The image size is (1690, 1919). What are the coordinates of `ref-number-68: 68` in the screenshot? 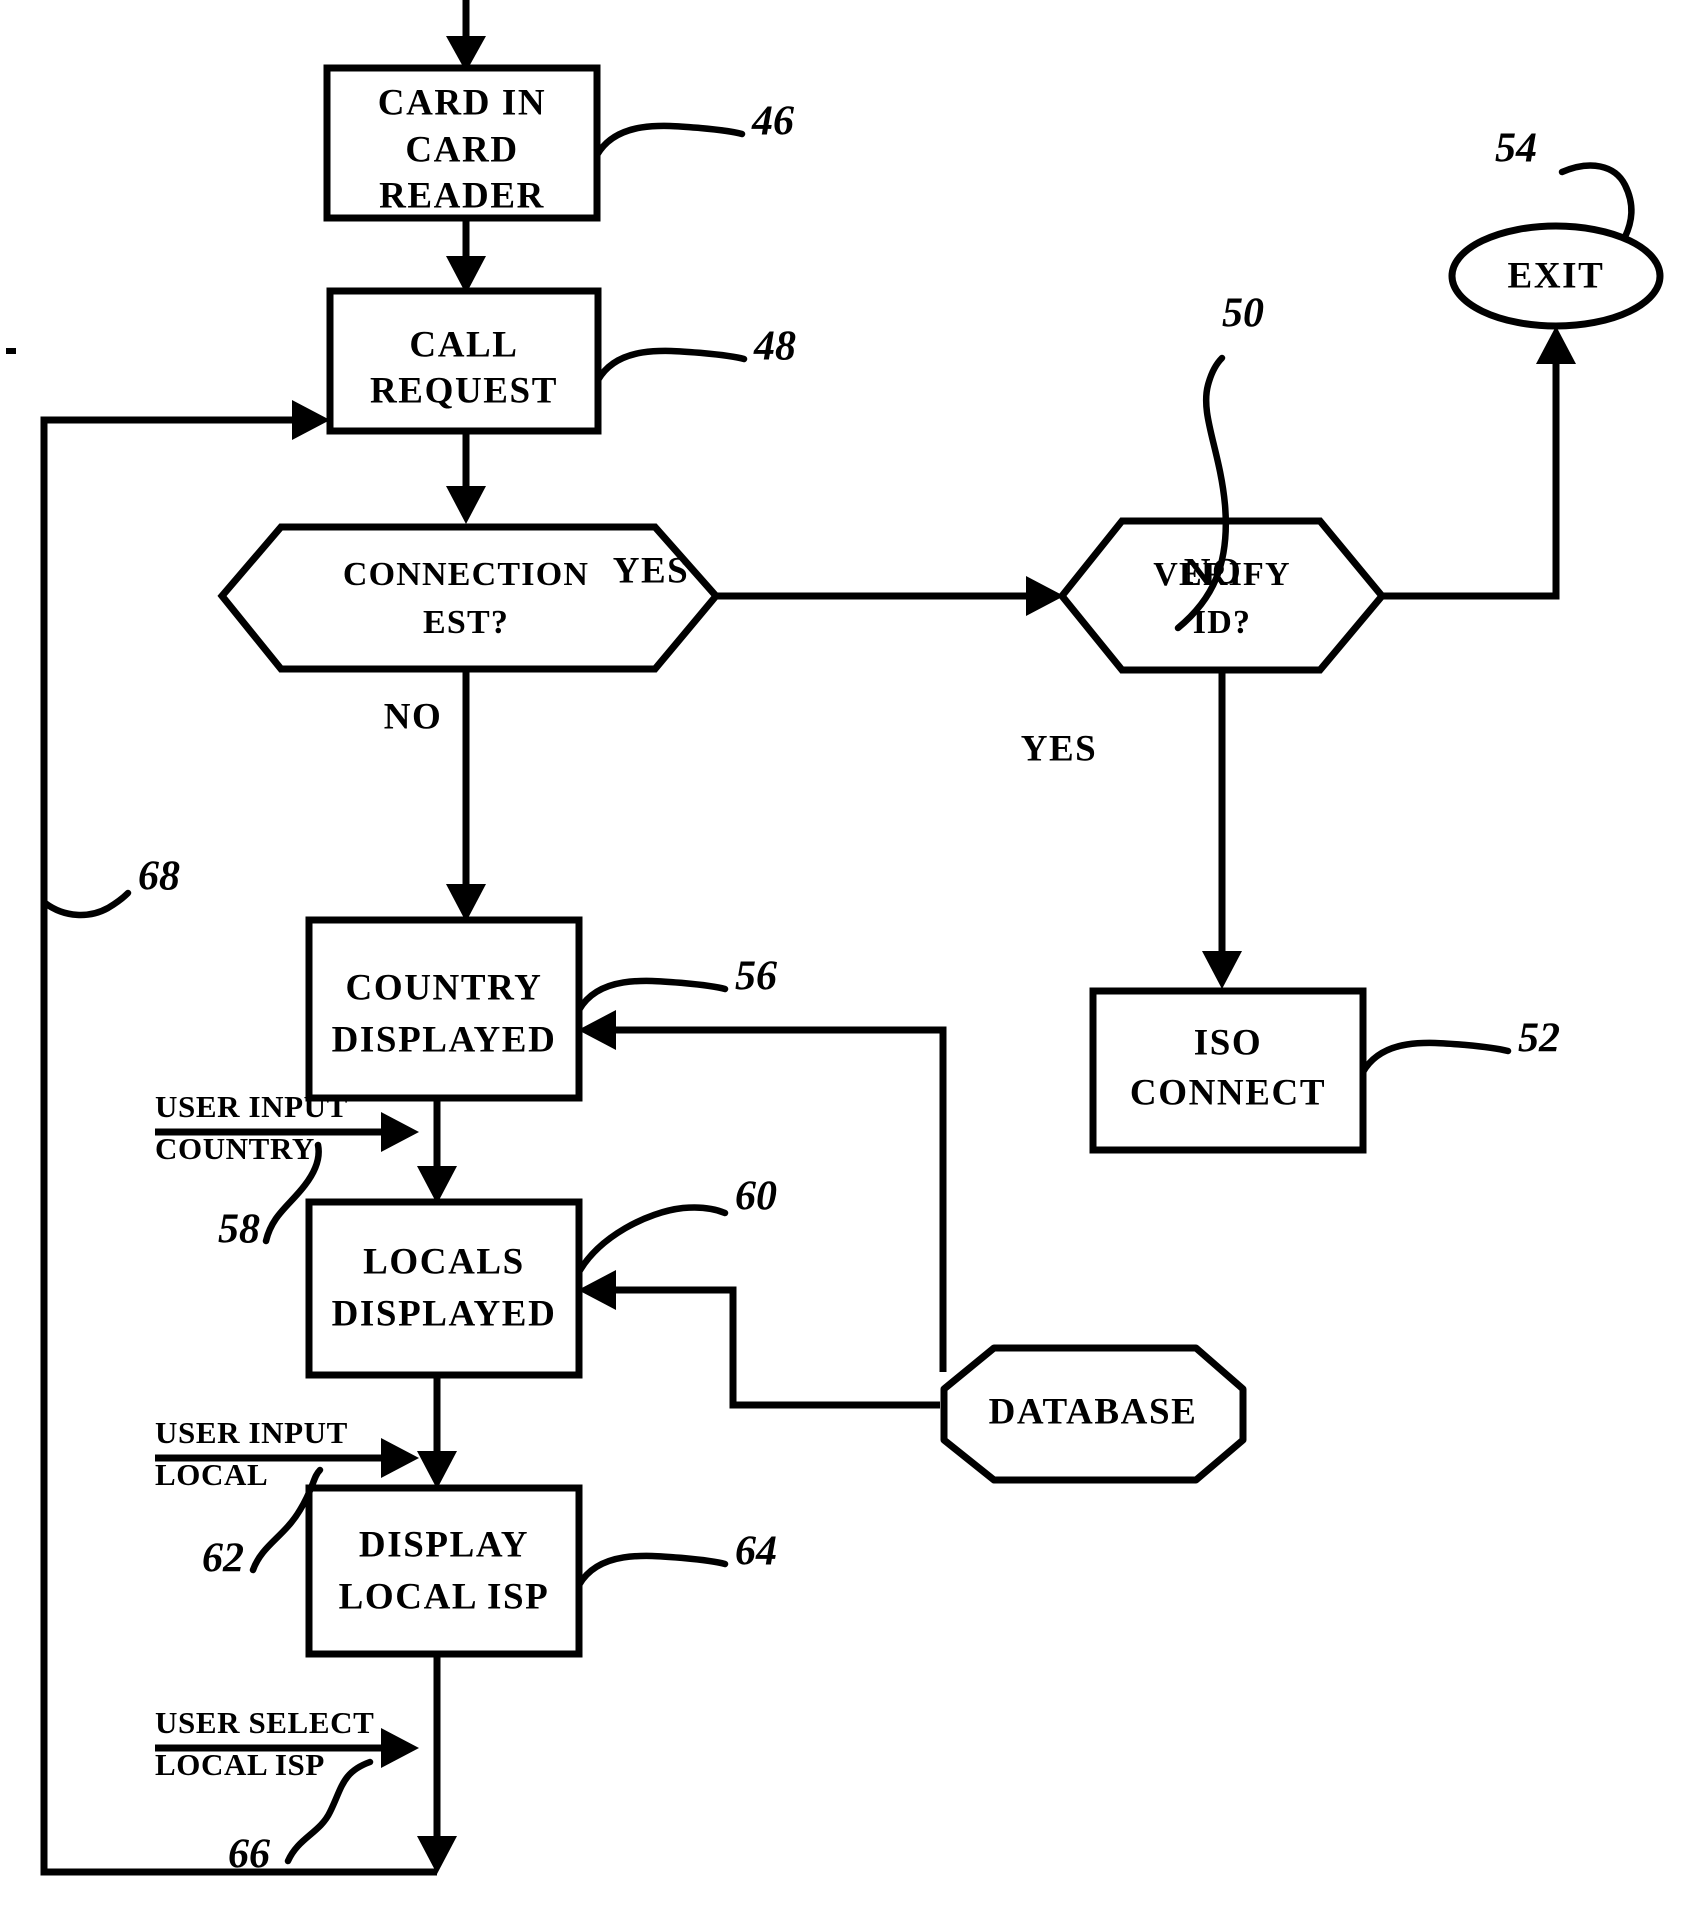 It's located at (159, 877).